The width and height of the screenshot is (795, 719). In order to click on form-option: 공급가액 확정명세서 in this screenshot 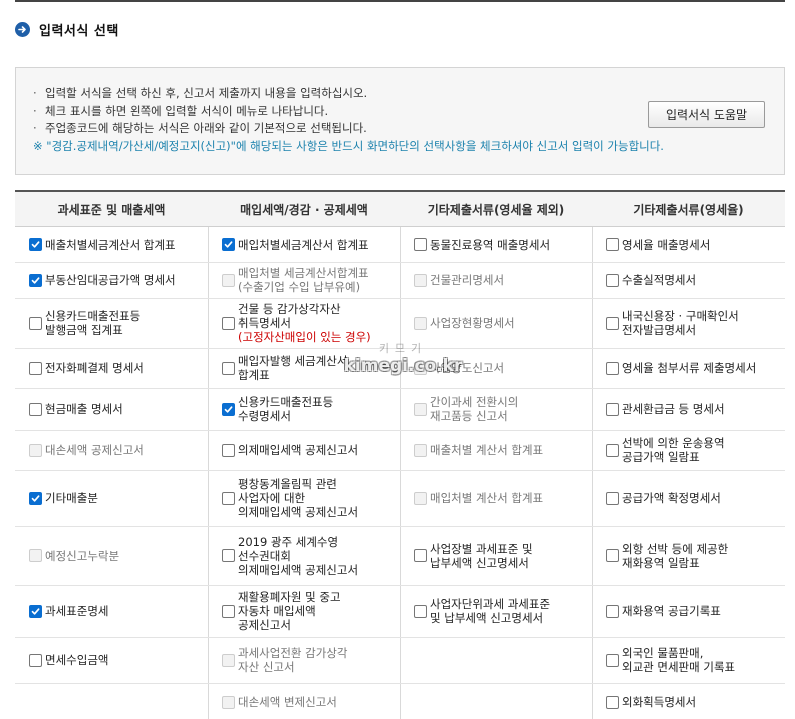, I will do `click(688, 498)`.